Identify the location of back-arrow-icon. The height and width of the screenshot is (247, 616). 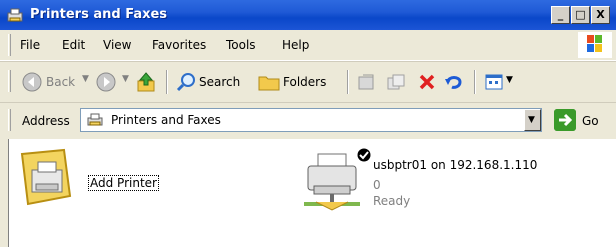
(32, 82).